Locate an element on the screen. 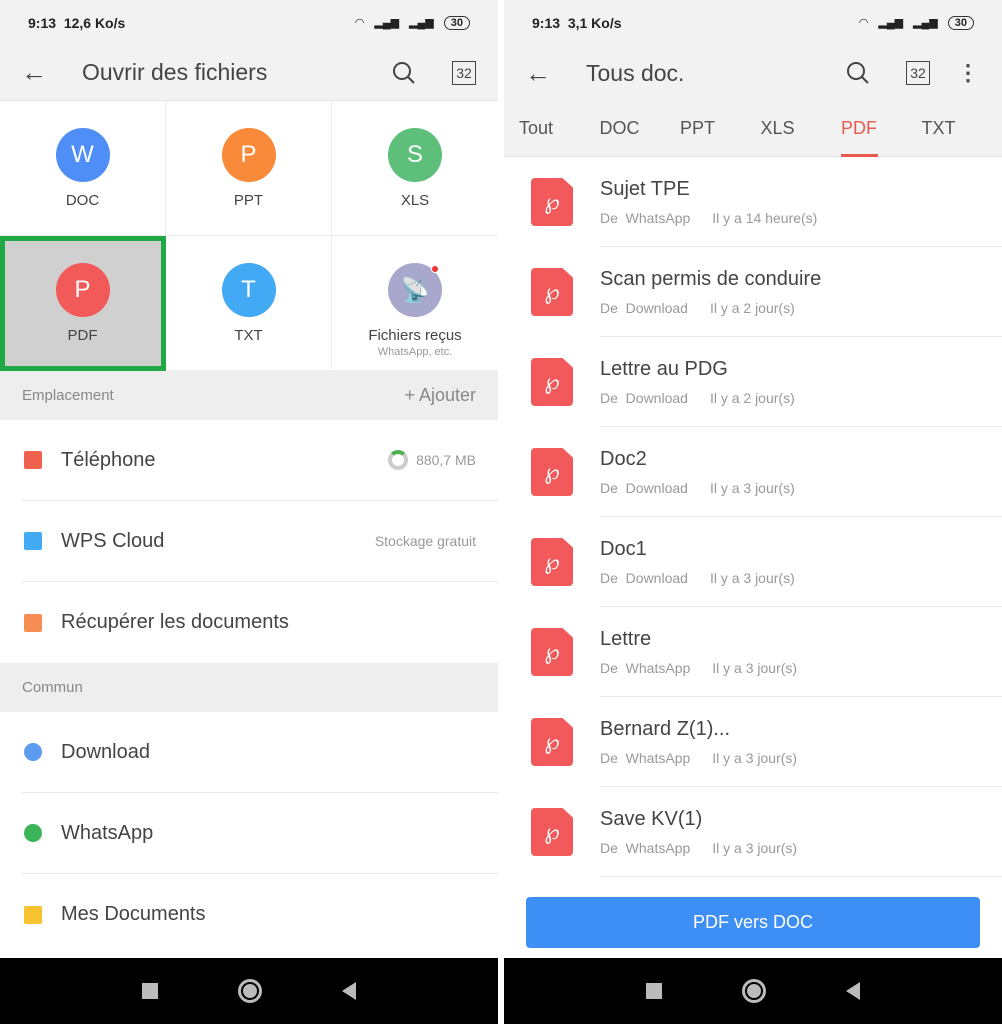  file-time: Il y a 2 jour(s) is located at coordinates (752, 397).